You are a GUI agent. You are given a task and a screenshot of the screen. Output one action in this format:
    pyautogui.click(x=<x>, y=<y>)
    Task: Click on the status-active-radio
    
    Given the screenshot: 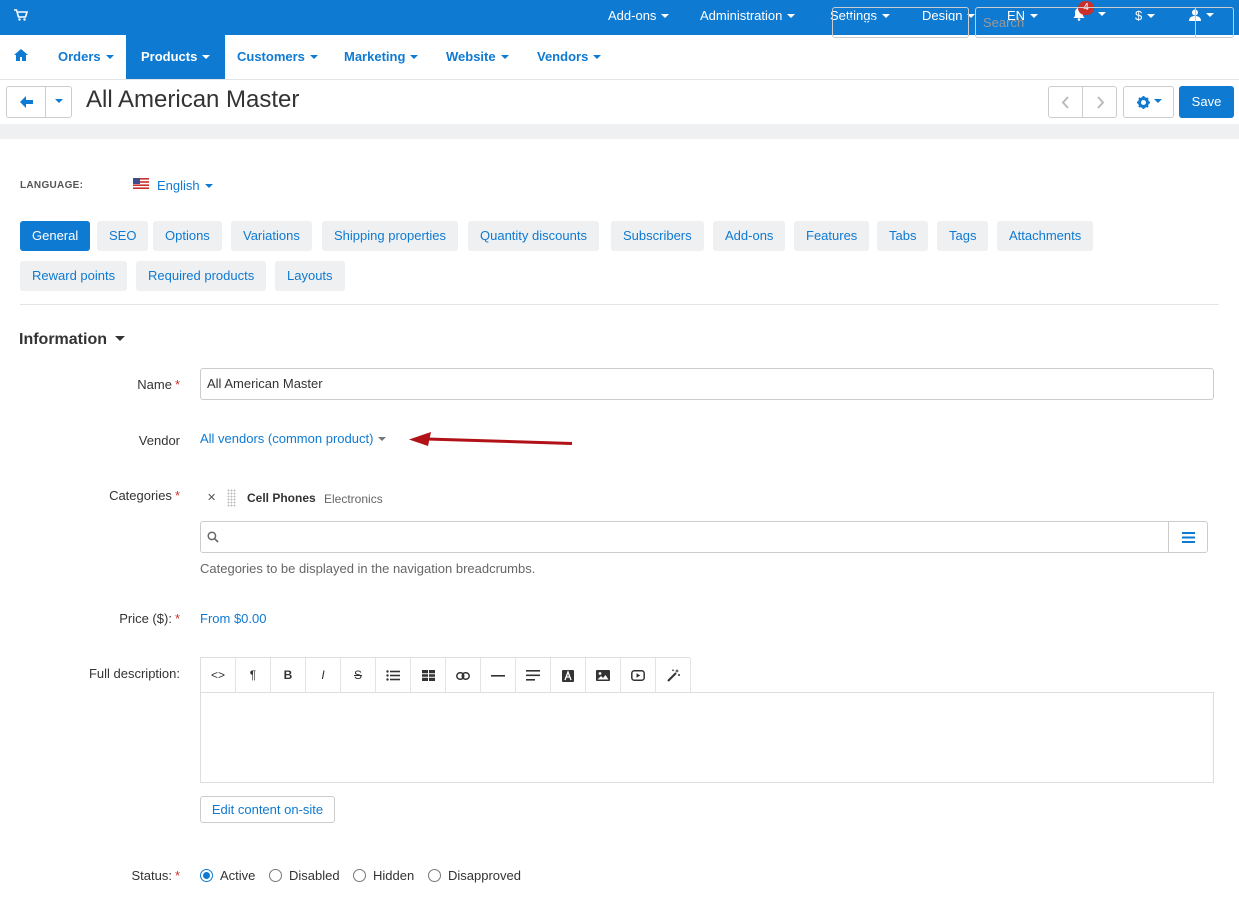 What is the action you would take?
    pyautogui.click(x=206, y=875)
    